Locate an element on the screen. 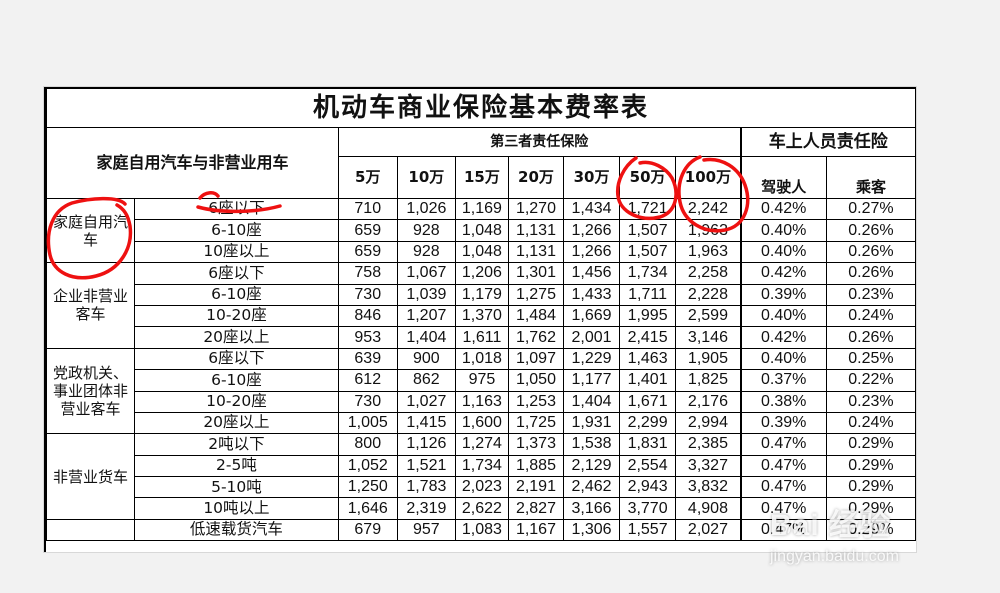  rate-cell: 1,538 is located at coordinates (591, 444).